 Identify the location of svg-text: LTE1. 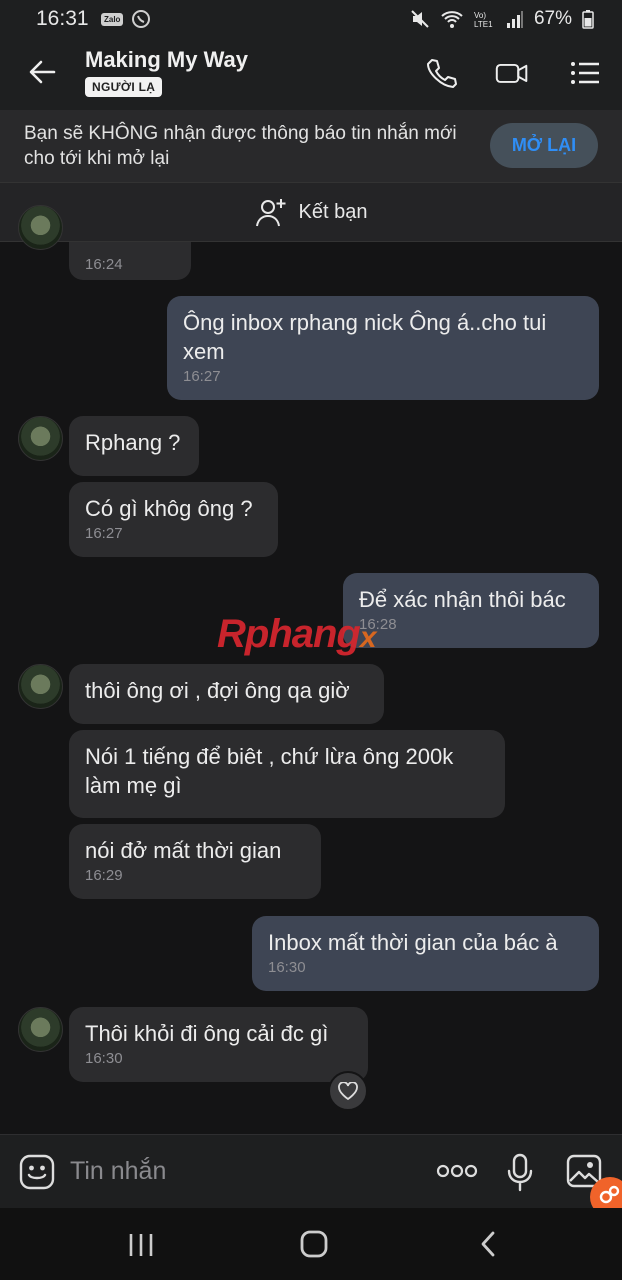
(483, 24).